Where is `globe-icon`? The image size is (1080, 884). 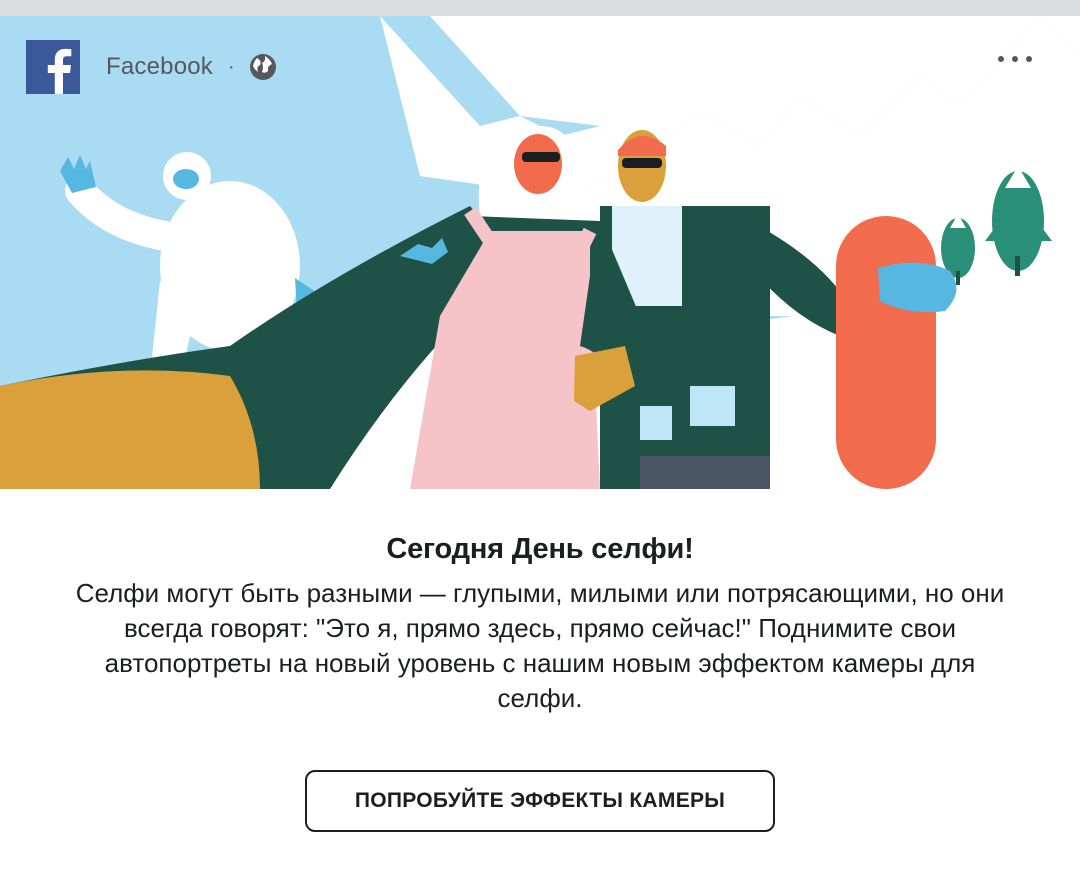
globe-icon is located at coordinates (263, 67).